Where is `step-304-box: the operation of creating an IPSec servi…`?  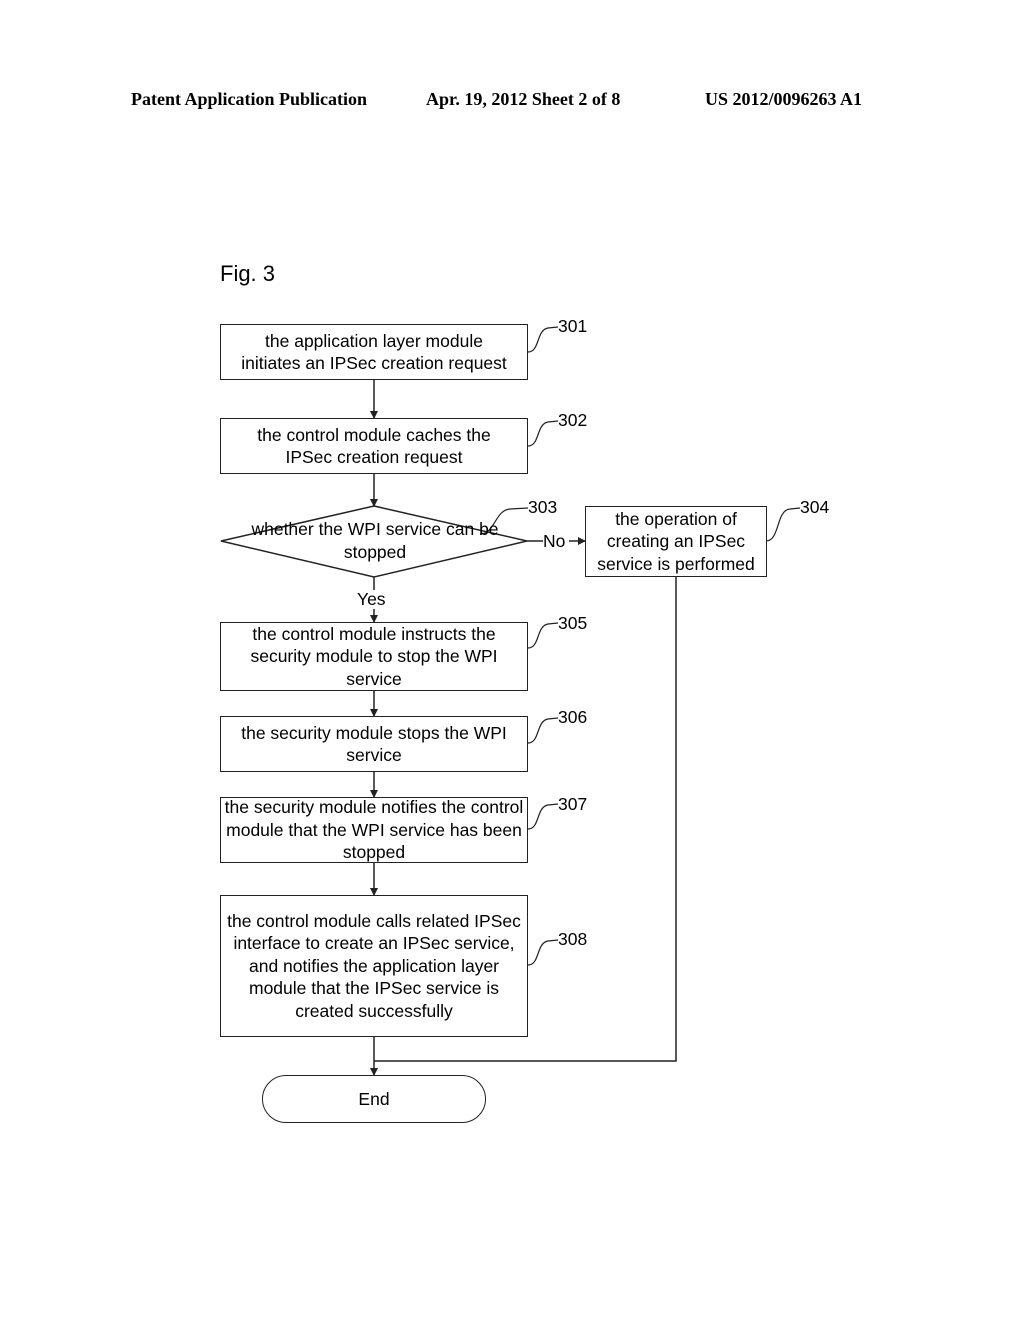 step-304-box: the operation of creating an IPSec servi… is located at coordinates (676, 541).